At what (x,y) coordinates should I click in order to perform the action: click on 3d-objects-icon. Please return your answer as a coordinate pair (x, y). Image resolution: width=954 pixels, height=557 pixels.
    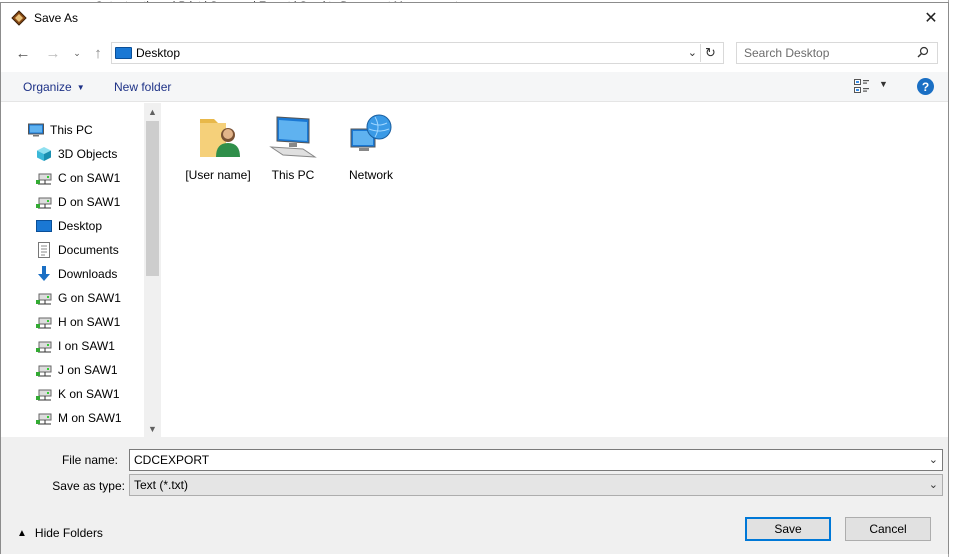
    Looking at the image, I should click on (44, 154).